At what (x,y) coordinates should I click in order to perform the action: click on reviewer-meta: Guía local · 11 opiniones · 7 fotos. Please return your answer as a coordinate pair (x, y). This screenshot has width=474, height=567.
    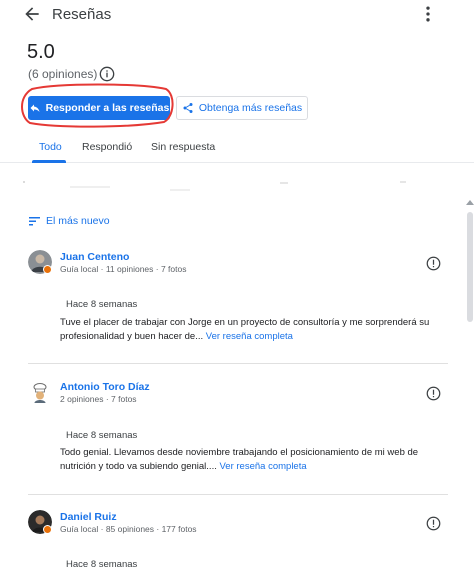
    Looking at the image, I should click on (123, 269).